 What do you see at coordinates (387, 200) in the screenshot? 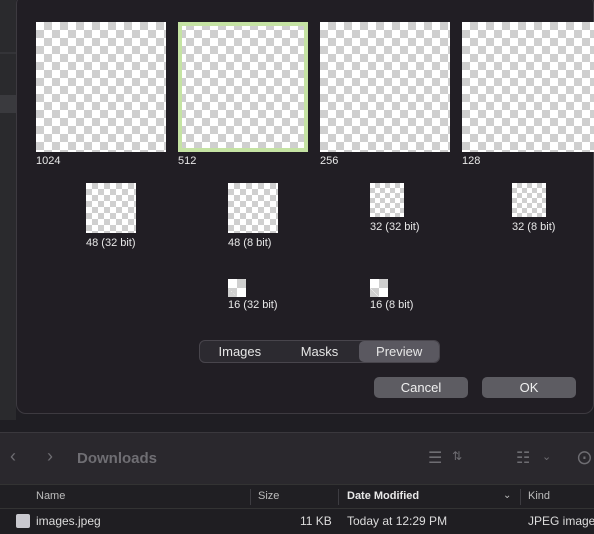
I see `icon-preview-32-32bit` at bounding box center [387, 200].